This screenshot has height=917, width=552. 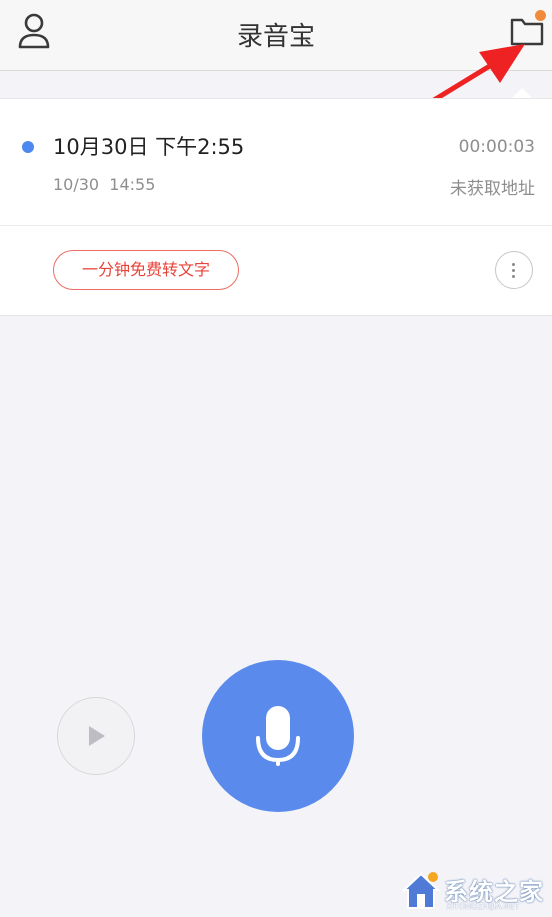 What do you see at coordinates (483, 906) in the screenshot?
I see `watermark-url: XITONGZHIJIA.NET` at bounding box center [483, 906].